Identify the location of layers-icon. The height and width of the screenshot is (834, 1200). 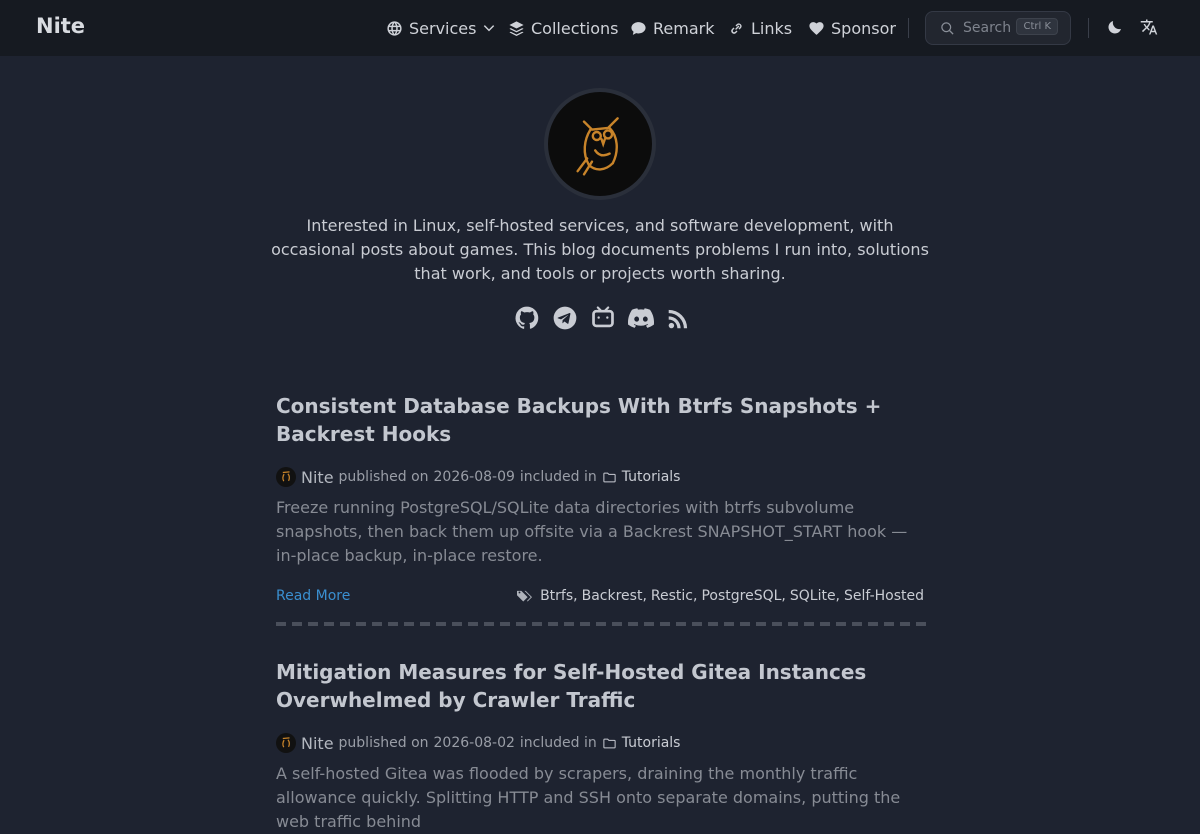
(516, 28).